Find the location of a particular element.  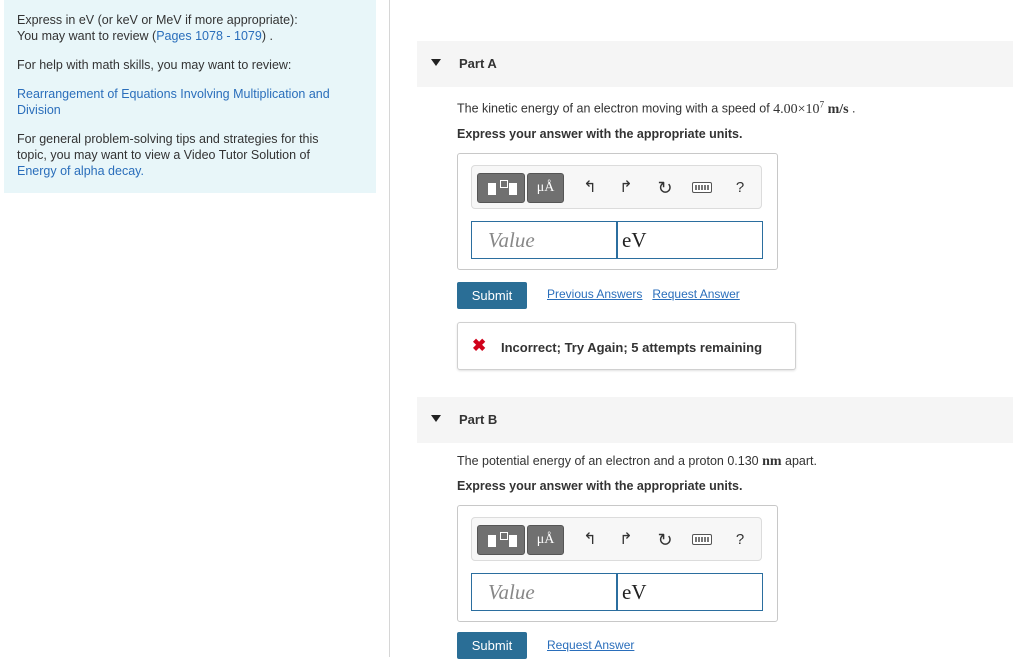

part-b-links: Request Answer is located at coordinates (595, 645).